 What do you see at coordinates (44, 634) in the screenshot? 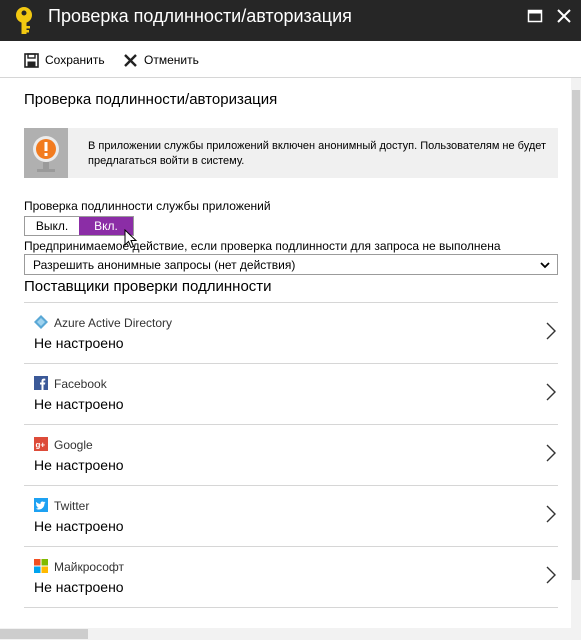
I see `horizontal-scrollbar-thumb` at bounding box center [44, 634].